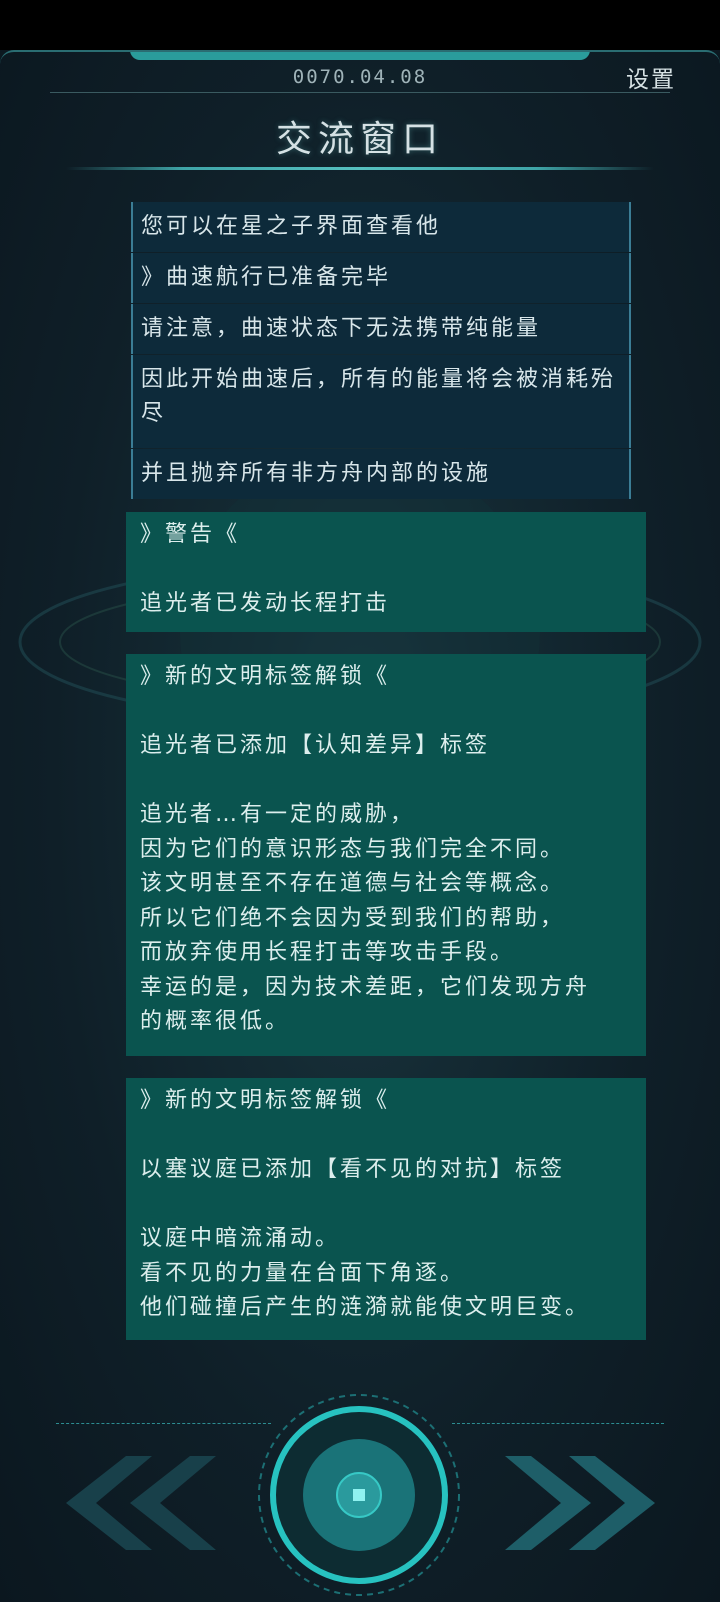  What do you see at coordinates (353, 883) in the screenshot?
I see `card-line: 该文明甚至不存在道德与社会等概念。` at bounding box center [353, 883].